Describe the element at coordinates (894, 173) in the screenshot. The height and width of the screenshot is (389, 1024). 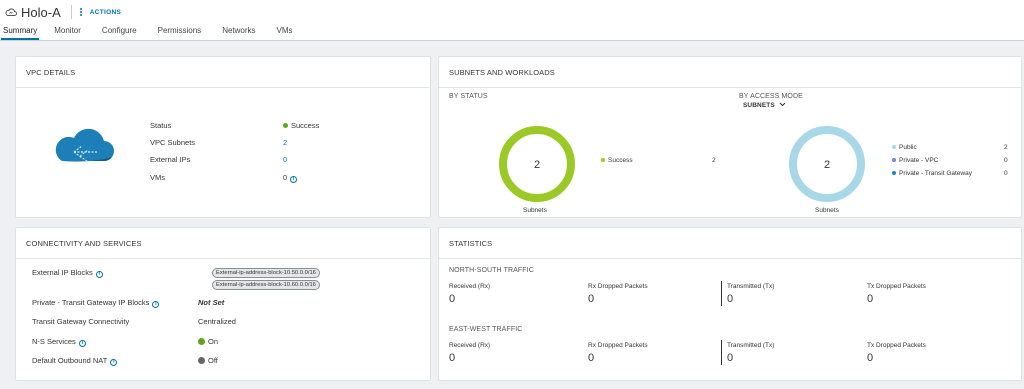
I see `private-transit-gateway-dot-icon` at that location.